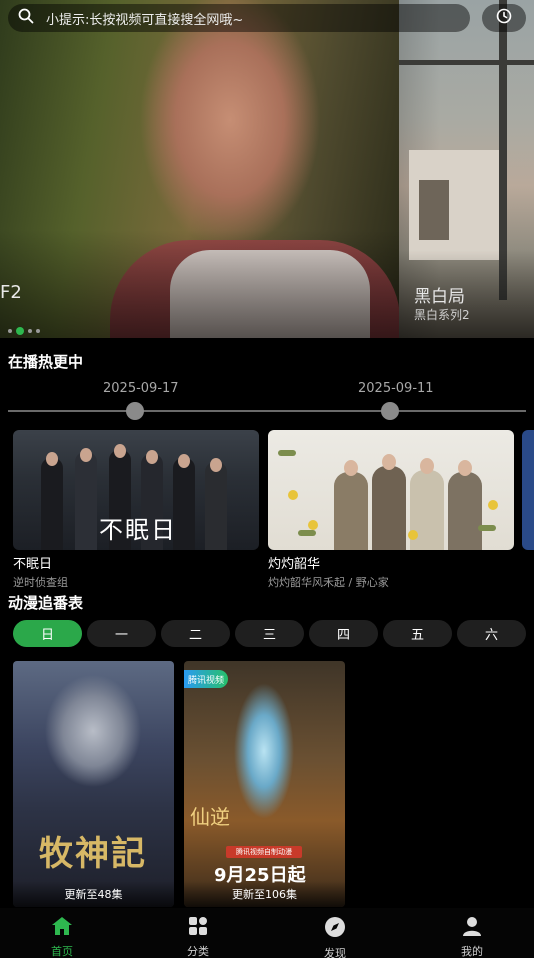 This screenshot has height=958, width=534. I want to click on pagination-dot-active, so click(20, 331).